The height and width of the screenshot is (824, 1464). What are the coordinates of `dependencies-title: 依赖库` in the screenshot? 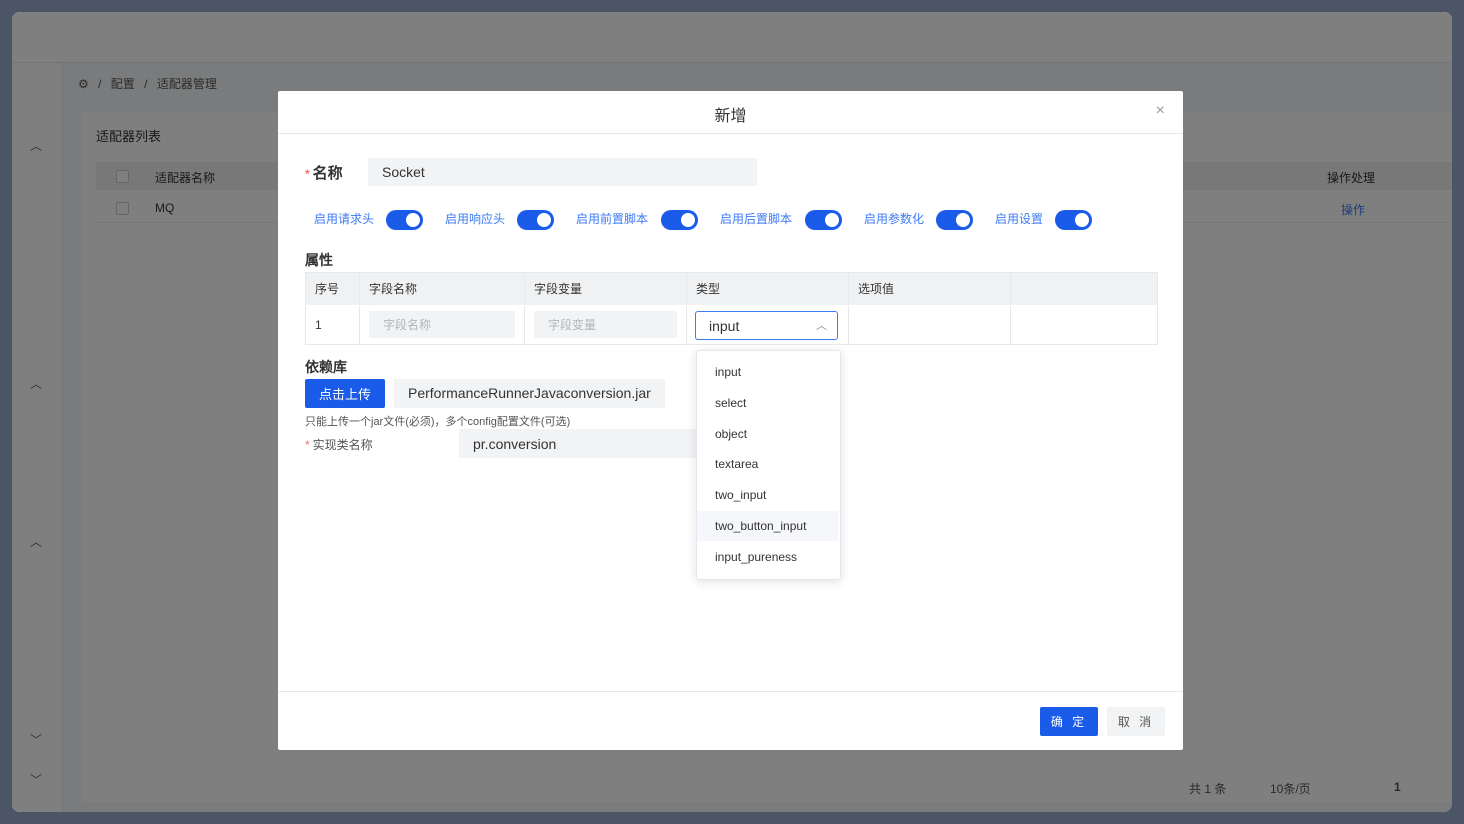 It's located at (326, 367).